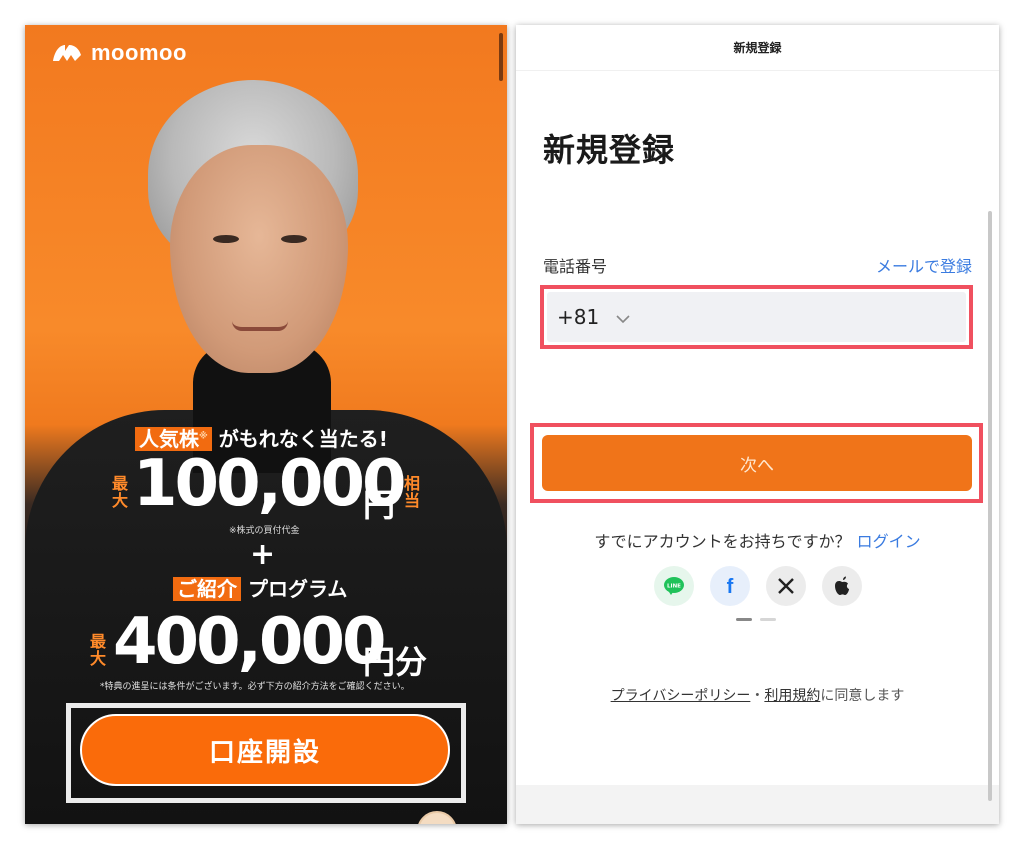 Image resolution: width=1024 pixels, height=848 pixels. What do you see at coordinates (97, 650) in the screenshot?
I see `max-label-2: 最大` at bounding box center [97, 650].